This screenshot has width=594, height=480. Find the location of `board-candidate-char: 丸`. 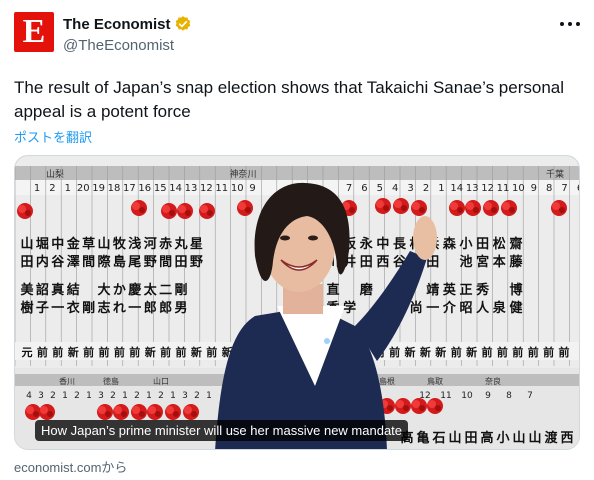

board-candidate-char: 丸 is located at coordinates (180, 244).